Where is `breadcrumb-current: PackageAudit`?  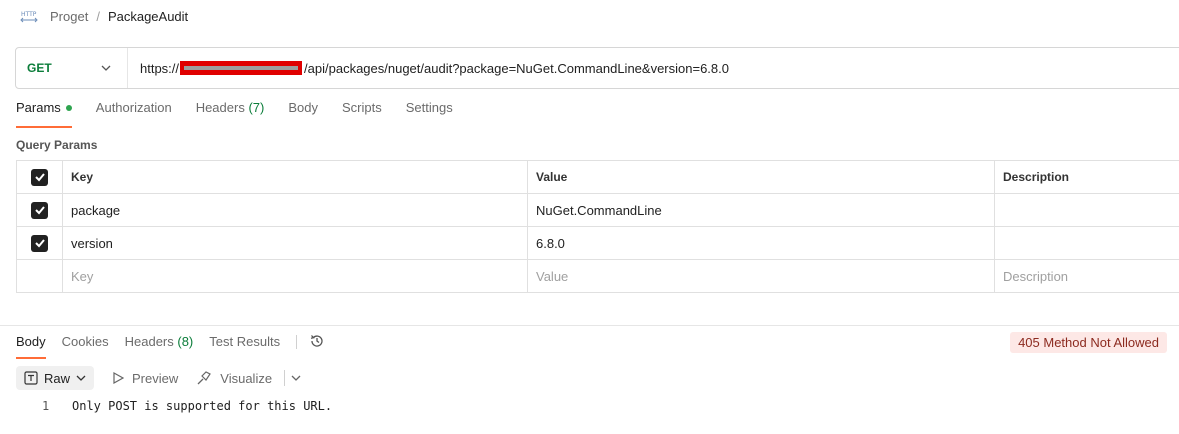
breadcrumb-current: PackageAudit is located at coordinates (148, 16).